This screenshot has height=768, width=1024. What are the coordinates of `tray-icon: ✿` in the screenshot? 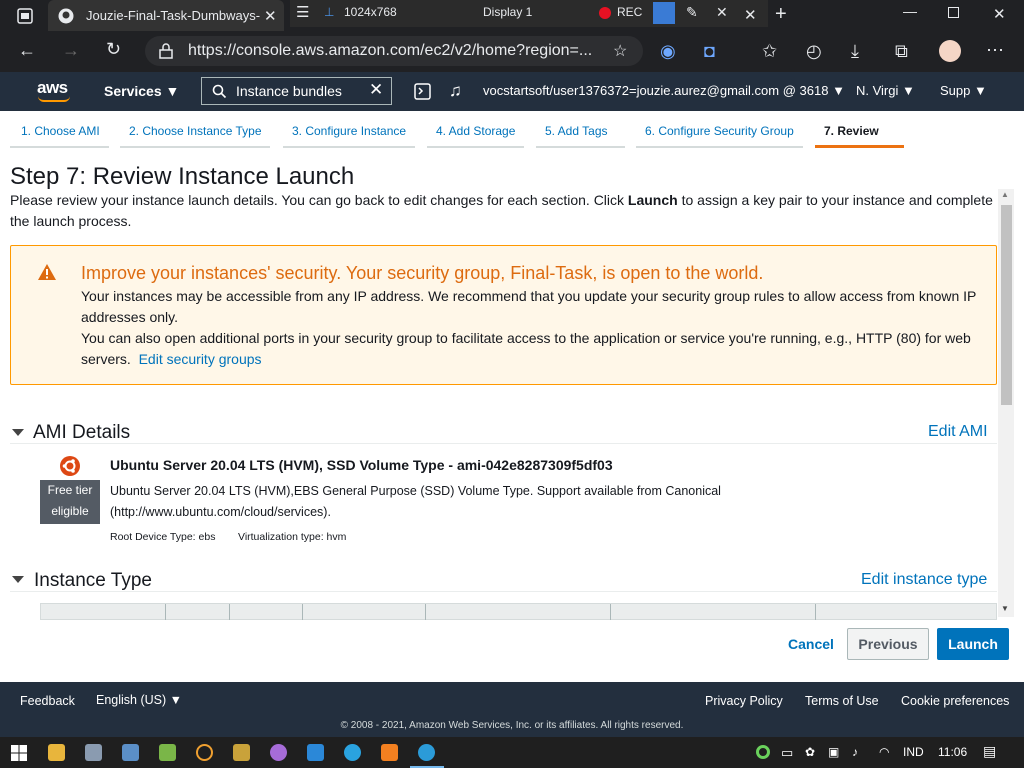 It's located at (810, 752).